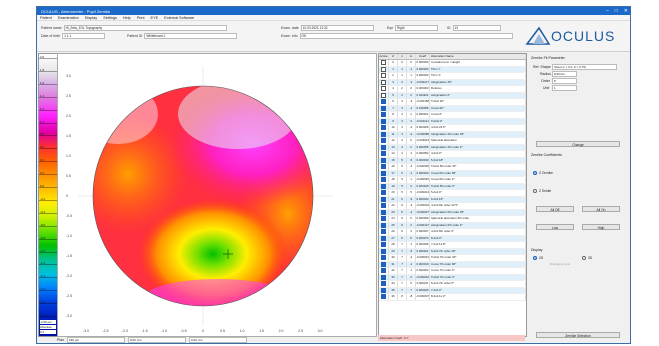 The height and width of the screenshot is (346, 659). Describe the element at coordinates (96, 339) in the screenshot. I see `range-field: 180 µm` at that location.